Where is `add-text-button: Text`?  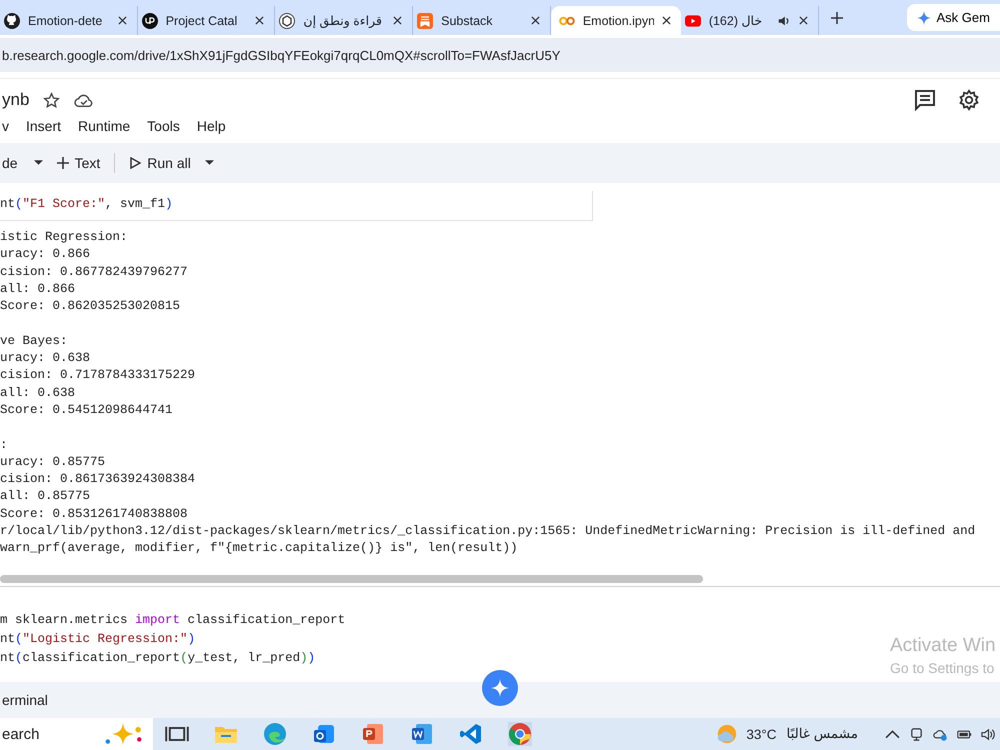
add-text-button: Text is located at coordinates (78, 163).